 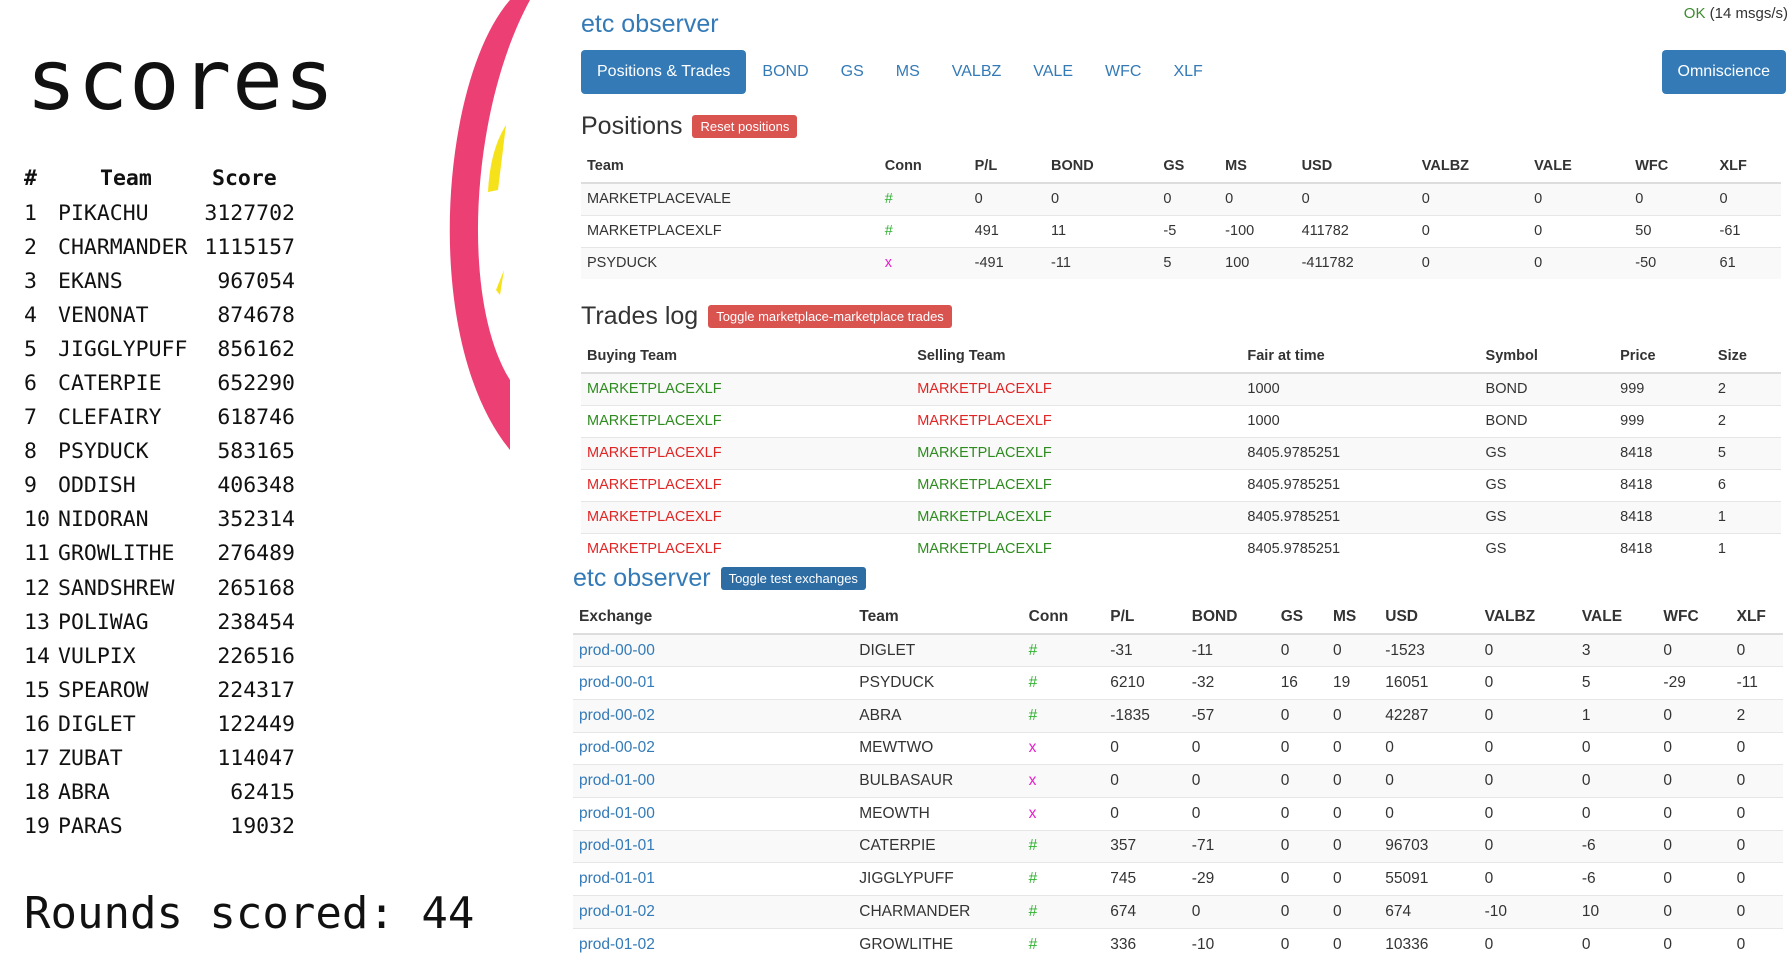 I want to click on nav-tab: MS, so click(x=908, y=72).